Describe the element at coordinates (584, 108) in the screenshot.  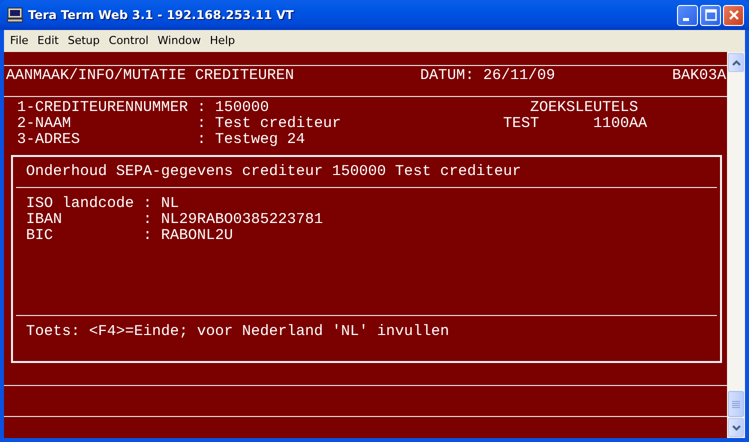
I see `search-keys-heading: ZOEKSLEUTELS` at that location.